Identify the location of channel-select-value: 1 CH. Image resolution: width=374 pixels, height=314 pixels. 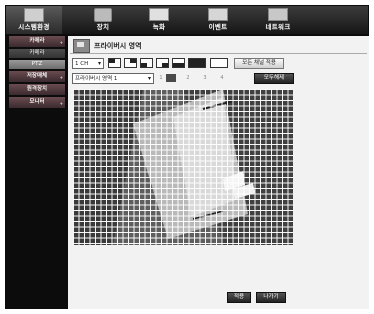
(82, 64).